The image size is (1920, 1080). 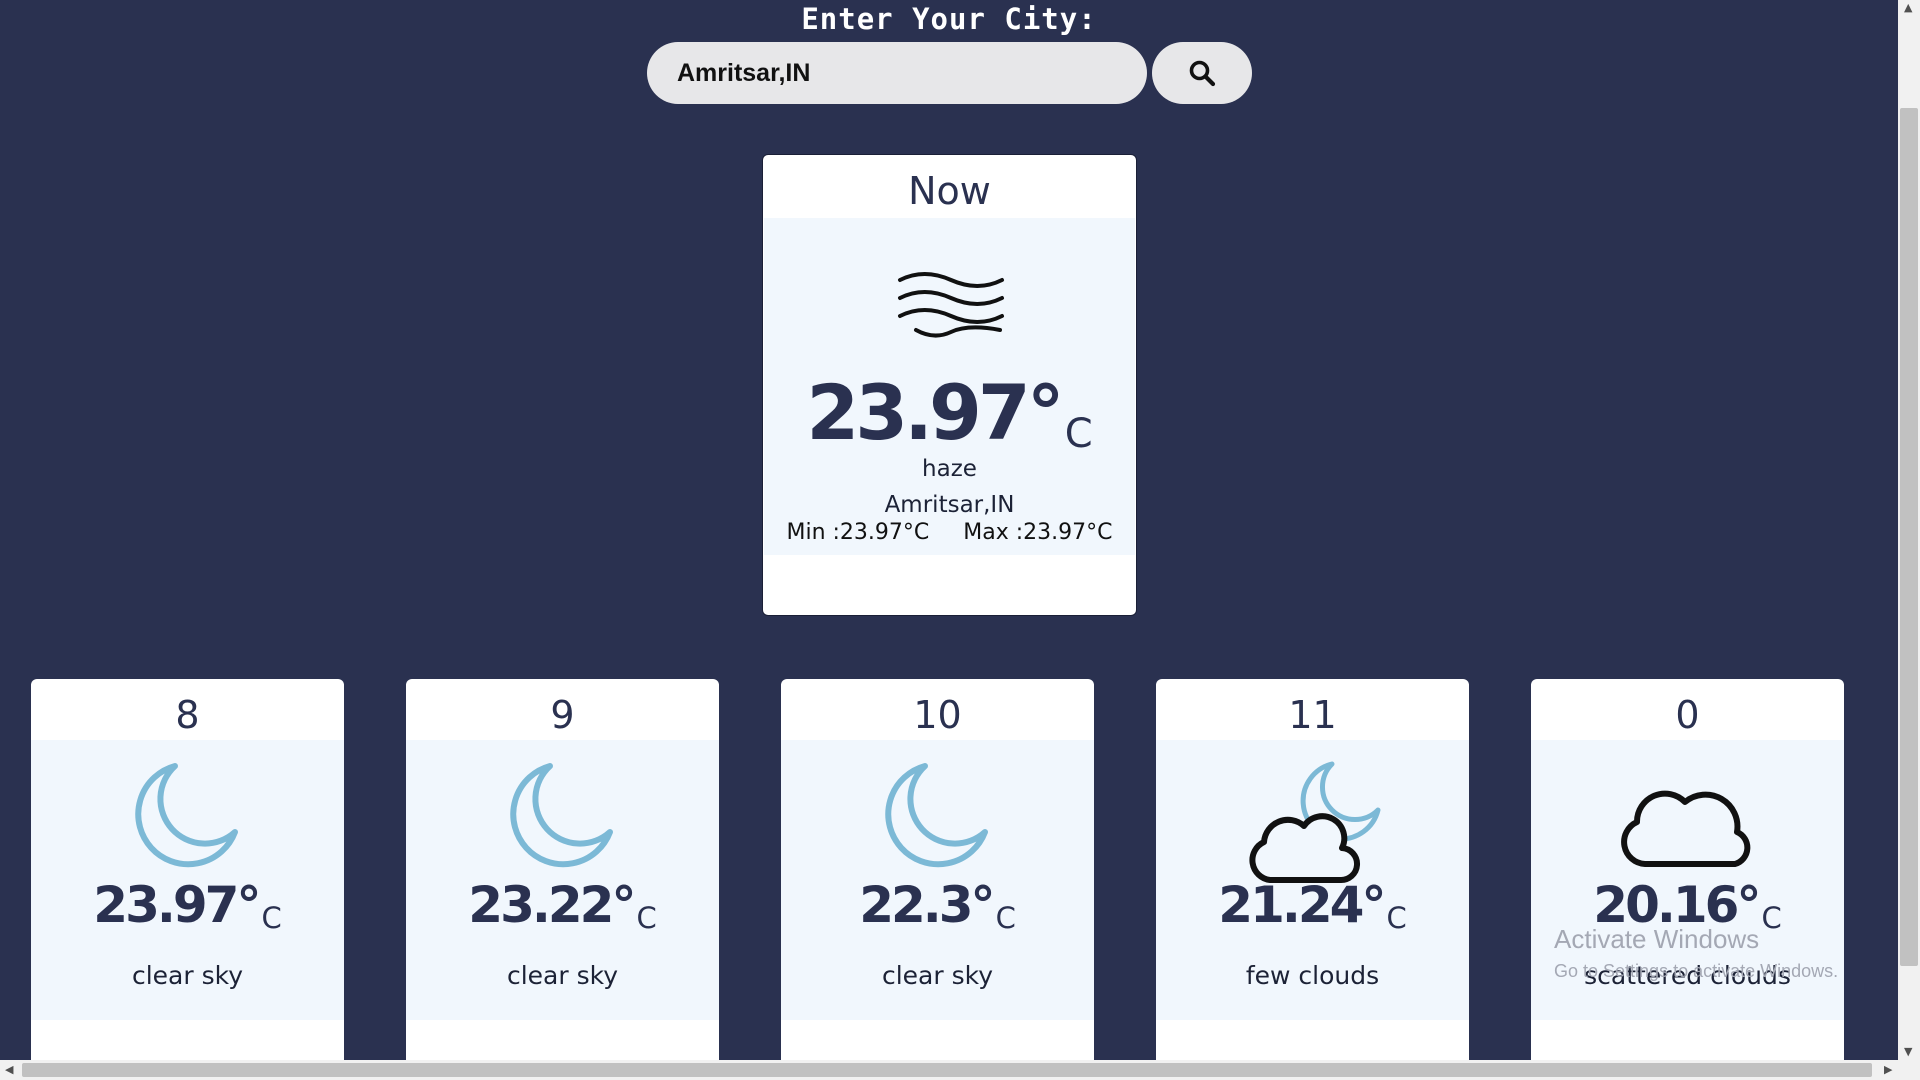 I want to click on search-button, so click(x=1202, y=73).